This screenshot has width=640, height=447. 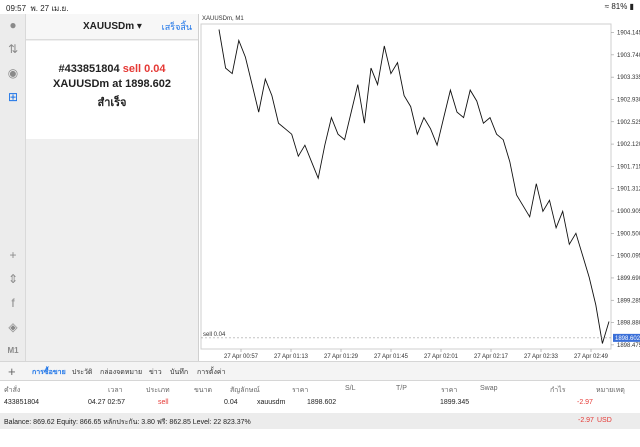 I want to click on date: พ. 27 เม.ย., so click(x=49, y=8).